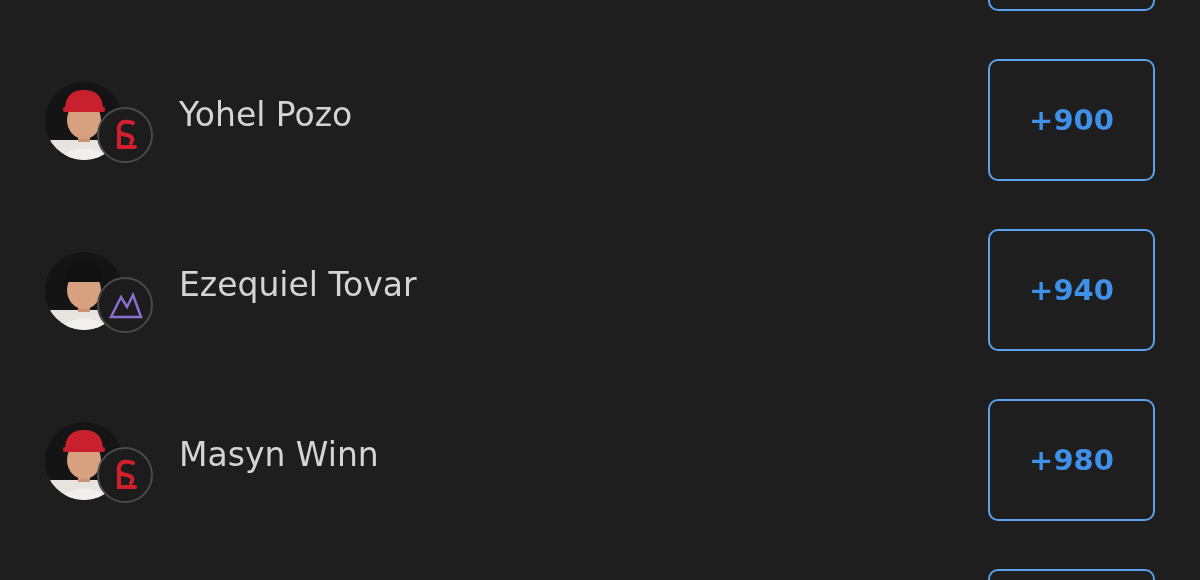 The image size is (1200, 580). I want to click on odds-button: +940, so click(1071, 290).